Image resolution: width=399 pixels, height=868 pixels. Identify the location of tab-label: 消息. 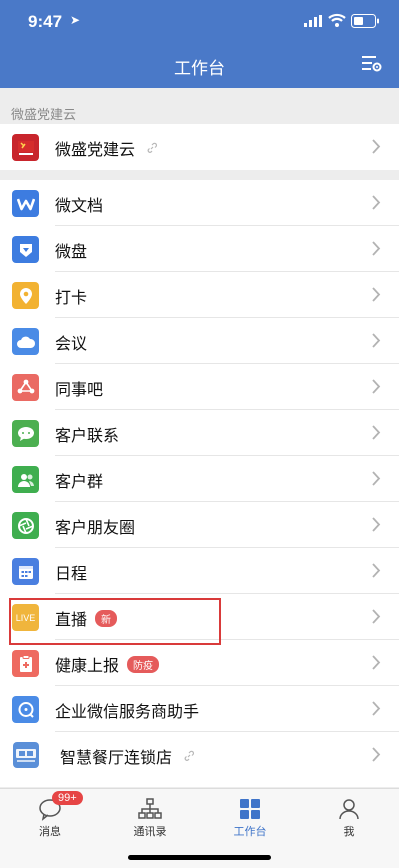
(50, 831).